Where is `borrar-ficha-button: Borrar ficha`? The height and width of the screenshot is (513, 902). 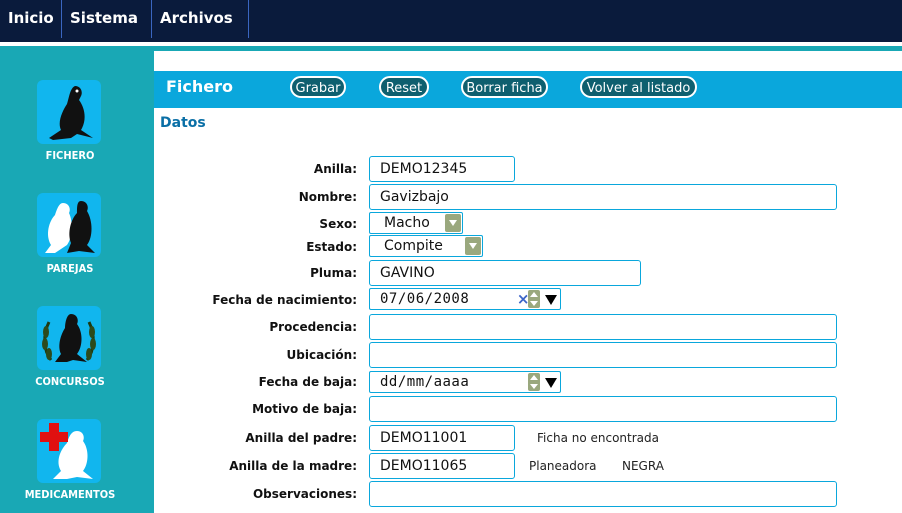 borrar-ficha-button: Borrar ficha is located at coordinates (504, 87).